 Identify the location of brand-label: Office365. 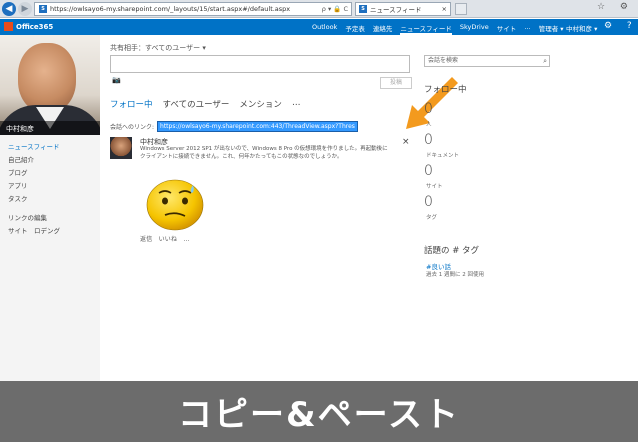
(35, 26).